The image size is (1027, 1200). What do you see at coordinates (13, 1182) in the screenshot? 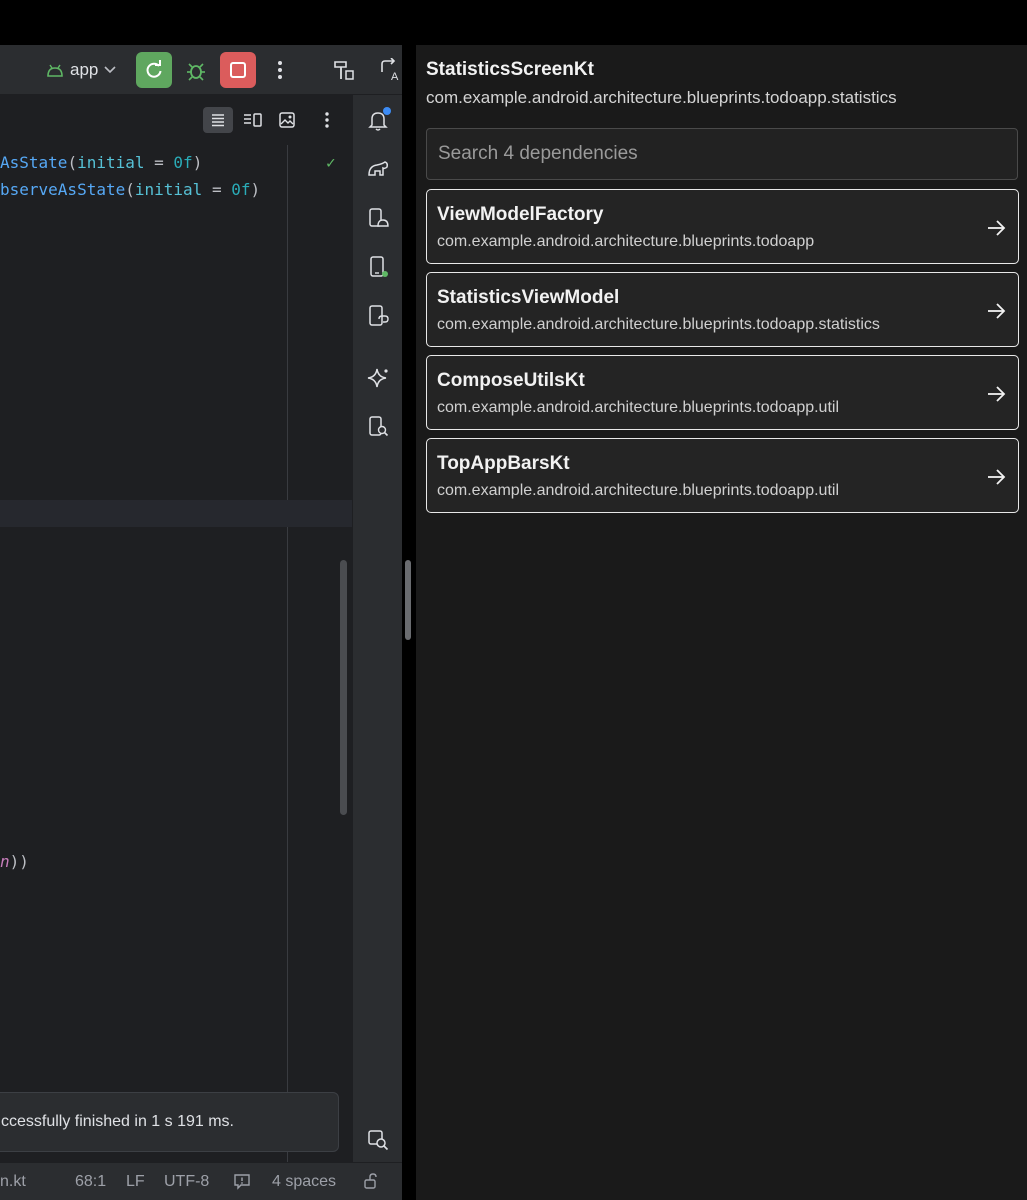
I see `status-file-name: n.kt` at bounding box center [13, 1182].